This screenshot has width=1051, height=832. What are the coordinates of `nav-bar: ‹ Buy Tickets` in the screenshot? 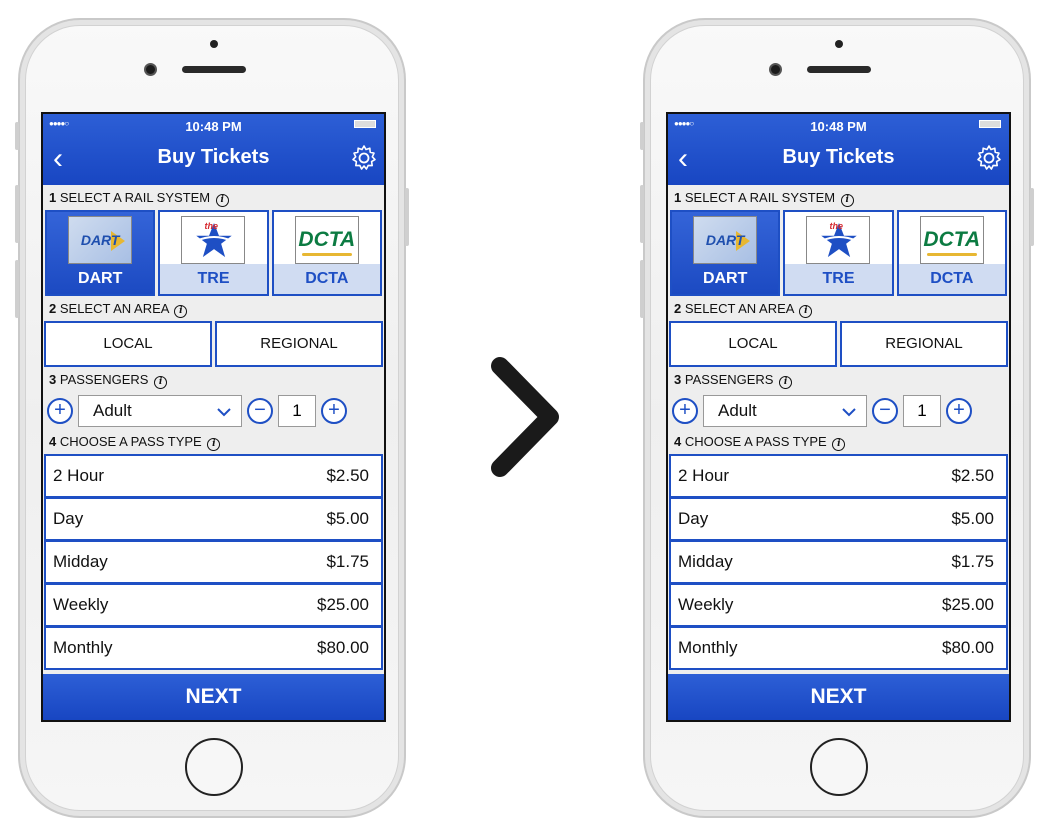 It's located at (838, 160).